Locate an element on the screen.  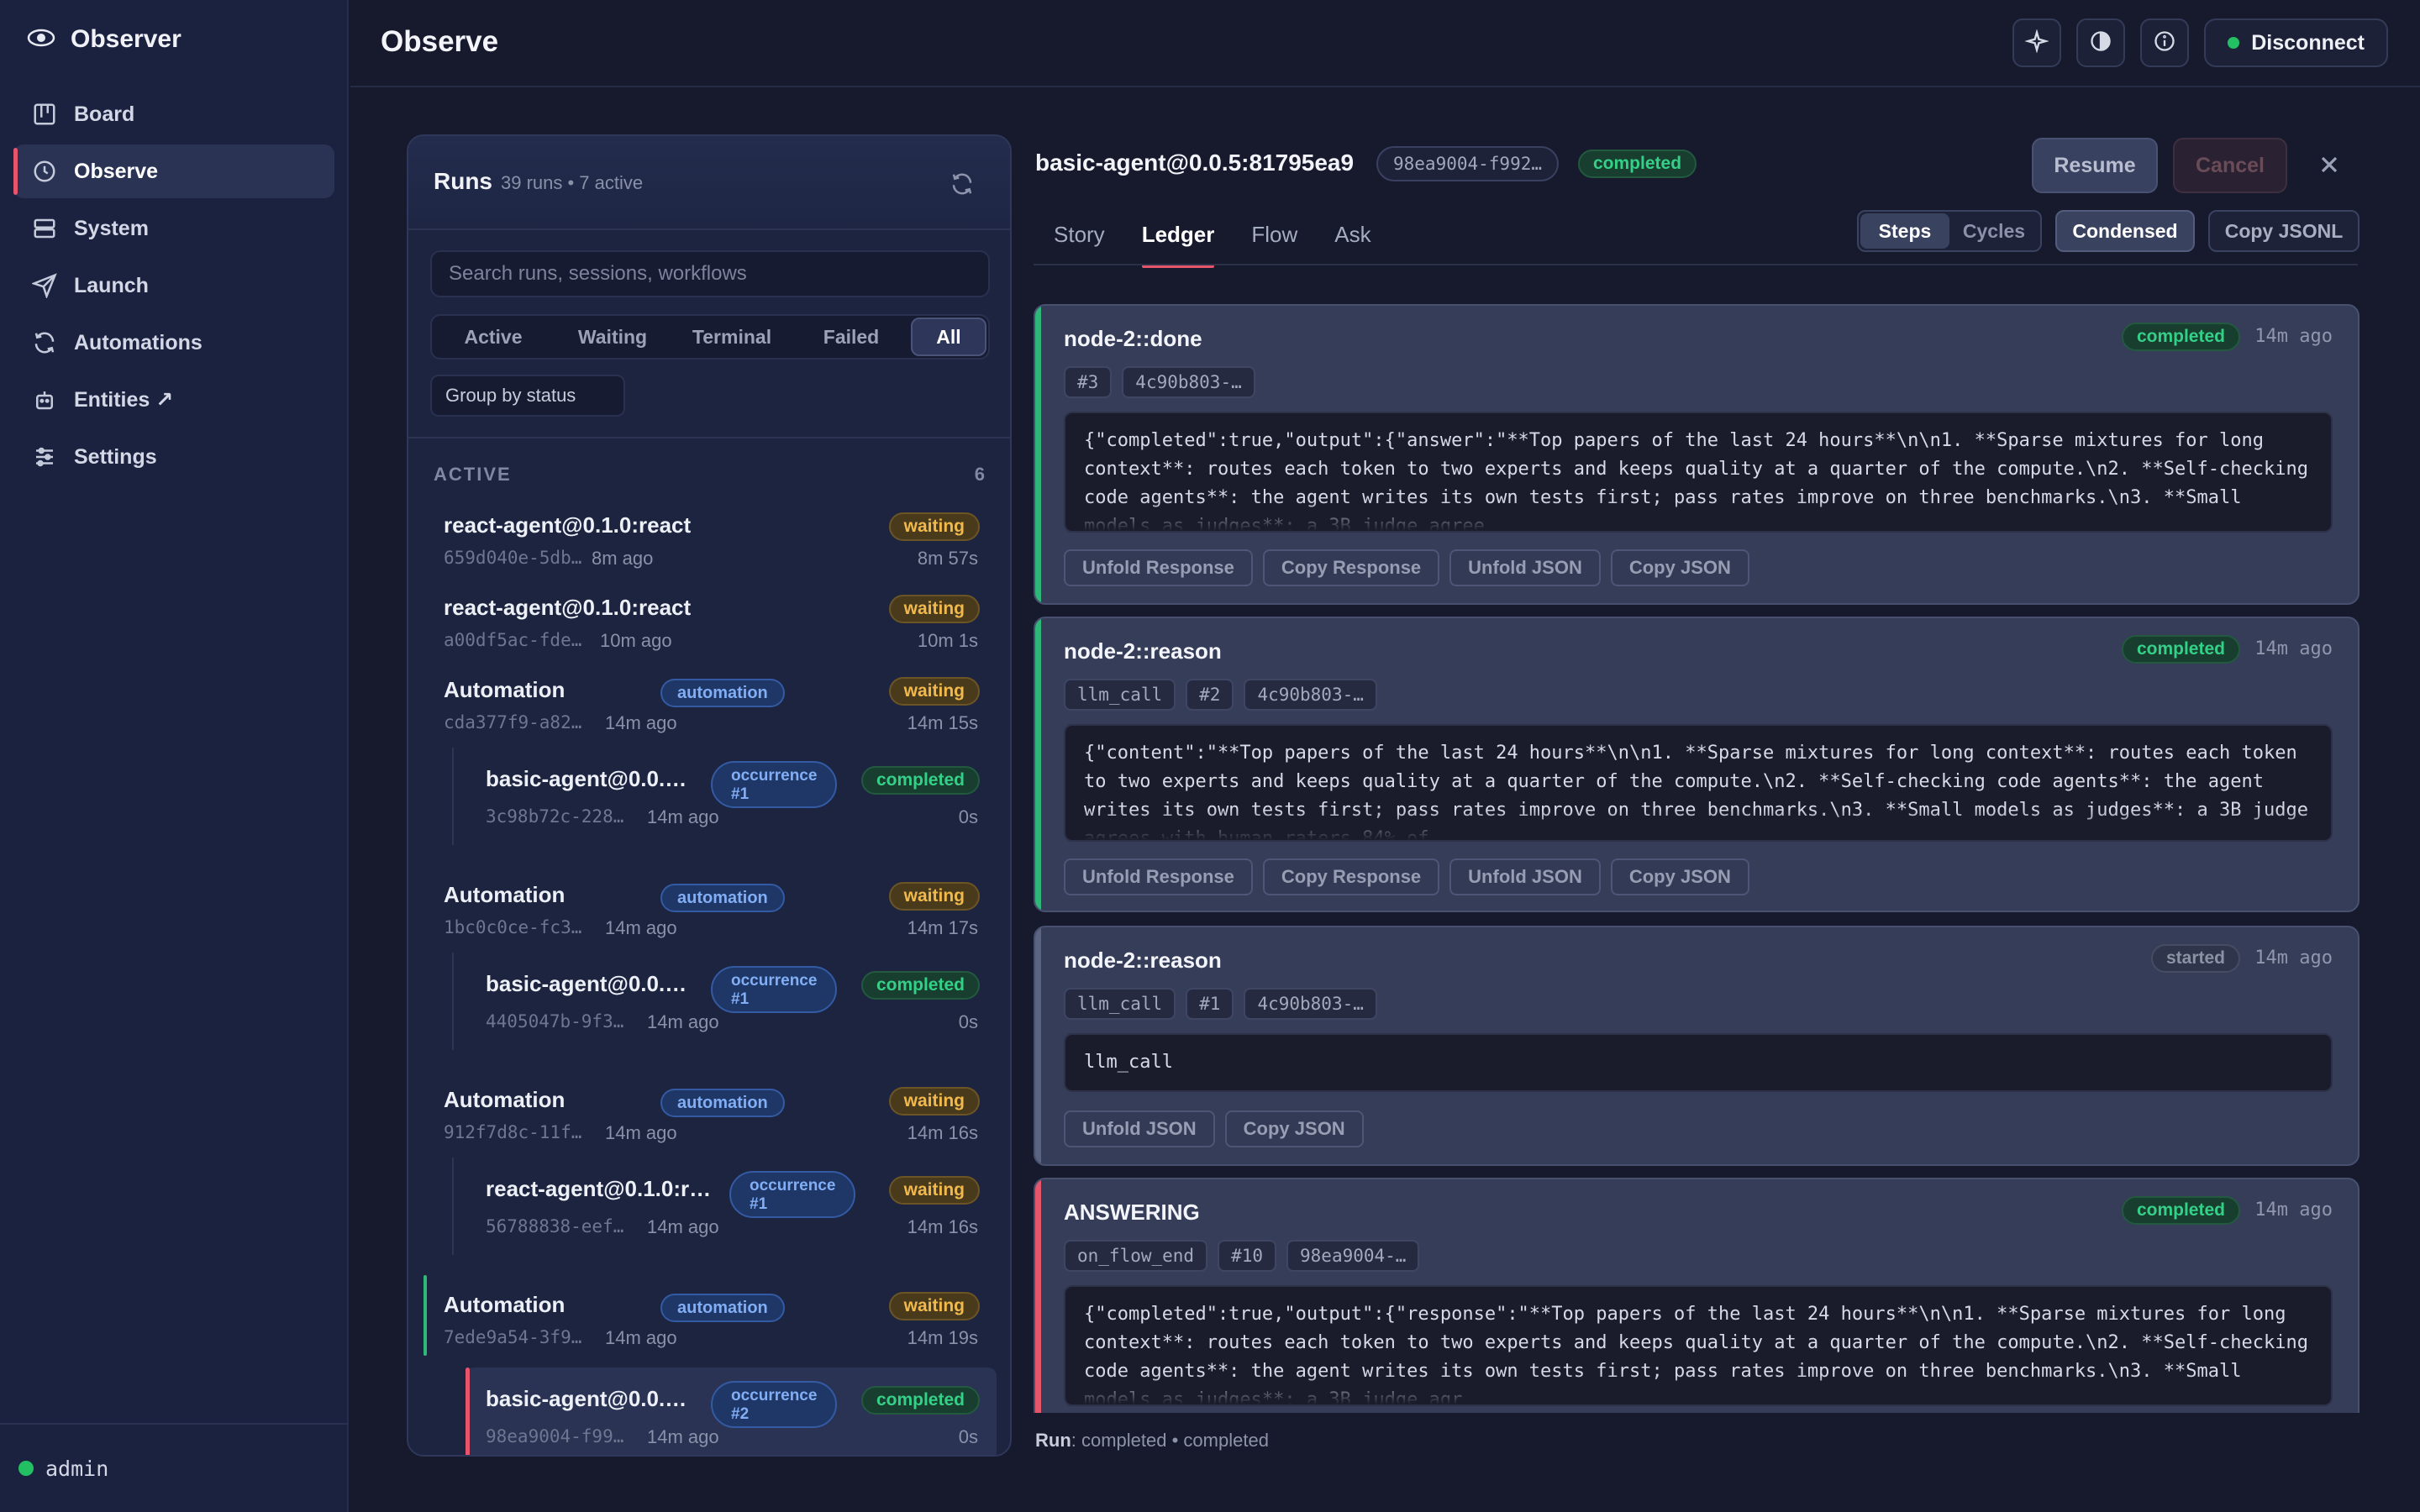
sidebar-item-launch: Launch is located at coordinates (173, 285).